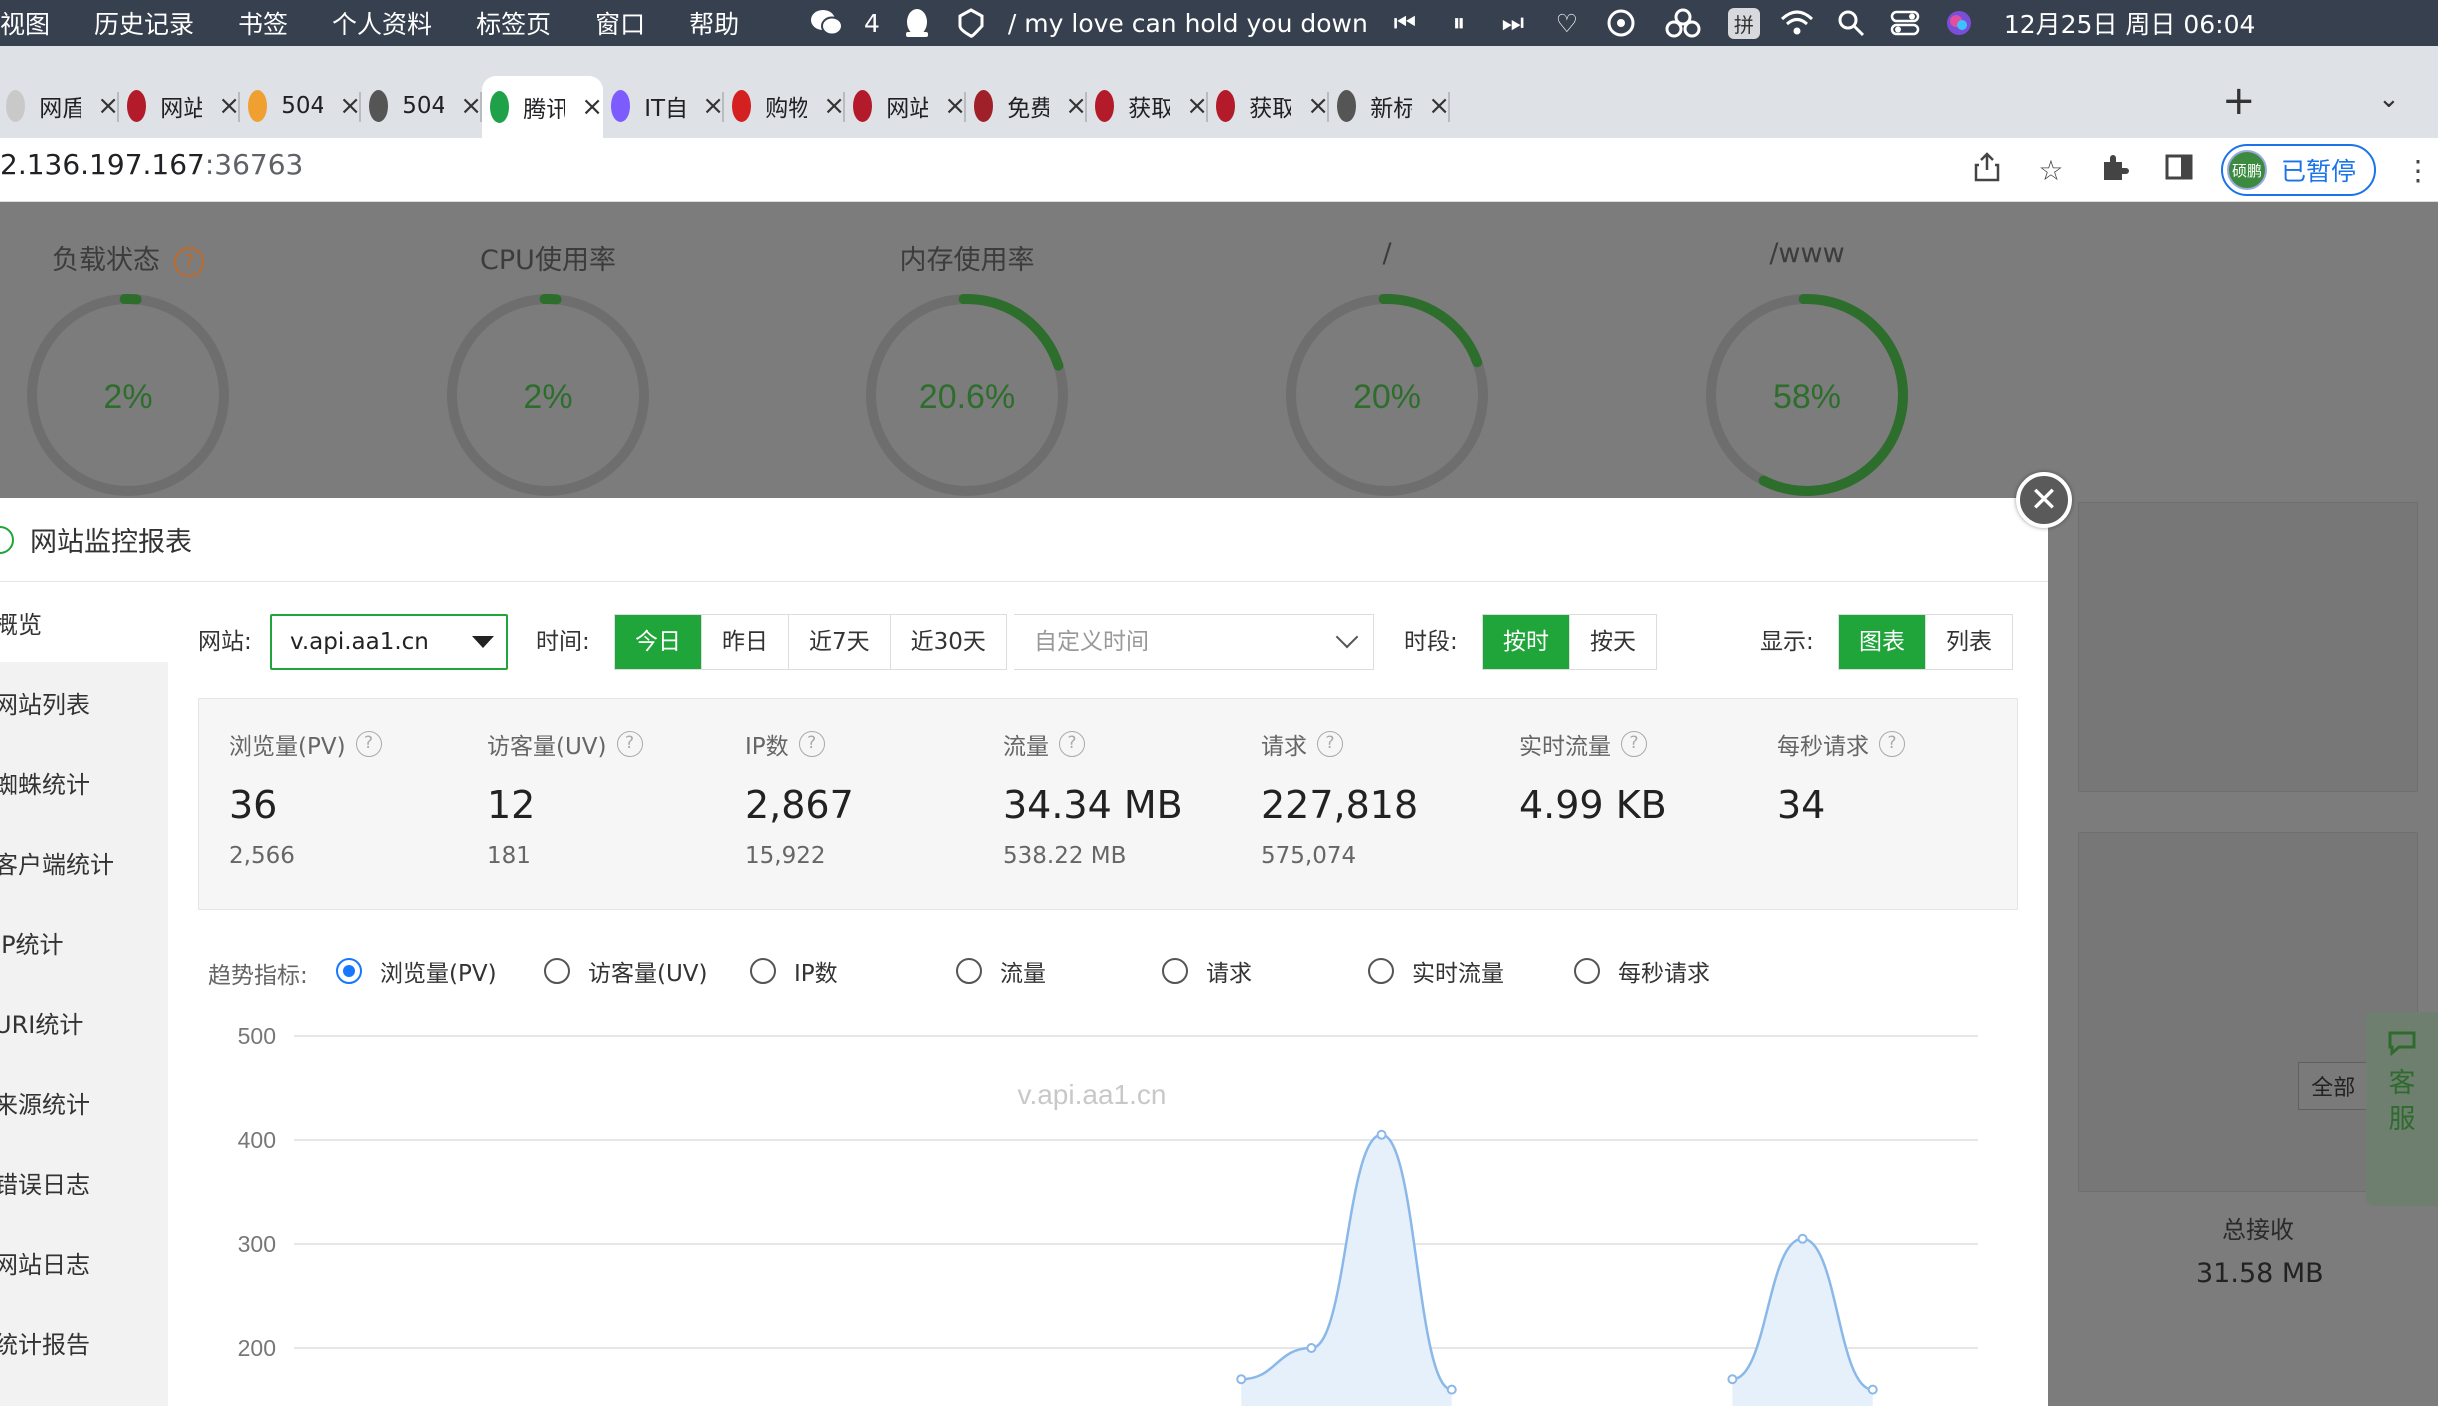  What do you see at coordinates (1613, 642) in the screenshot?
I see `option-button: 按天` at bounding box center [1613, 642].